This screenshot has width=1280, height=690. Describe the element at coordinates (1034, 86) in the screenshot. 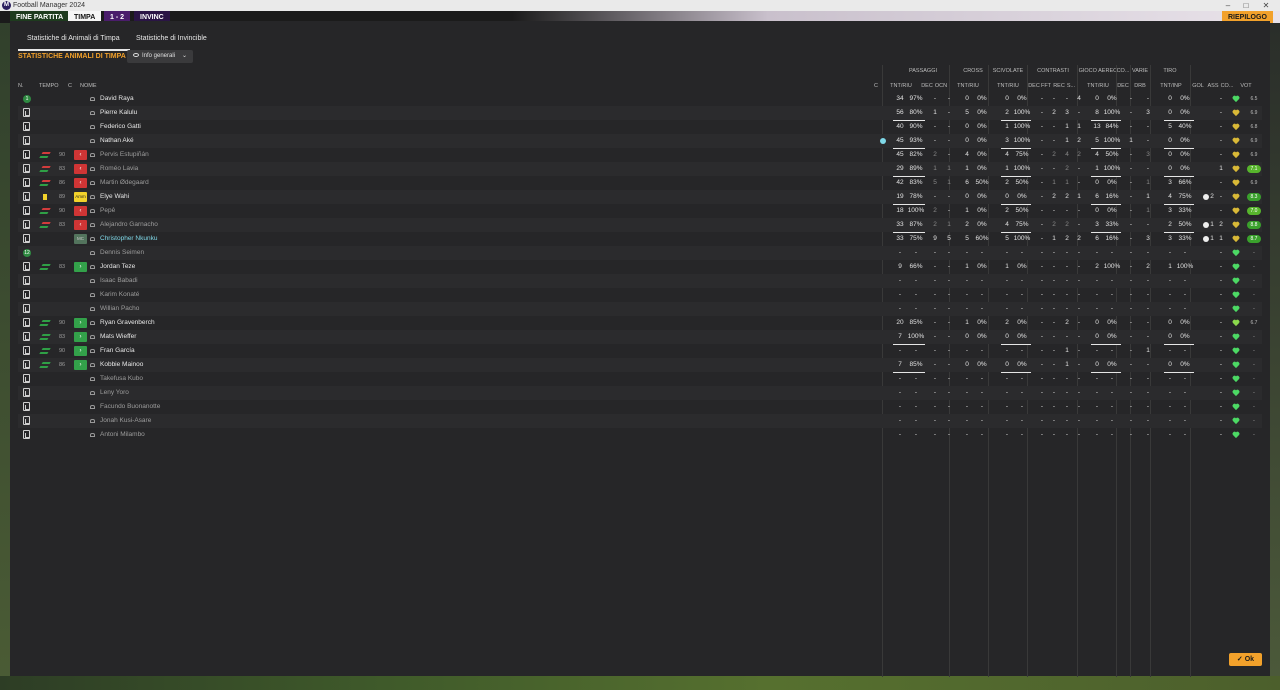

I see `col-con-dec: DEC` at that location.